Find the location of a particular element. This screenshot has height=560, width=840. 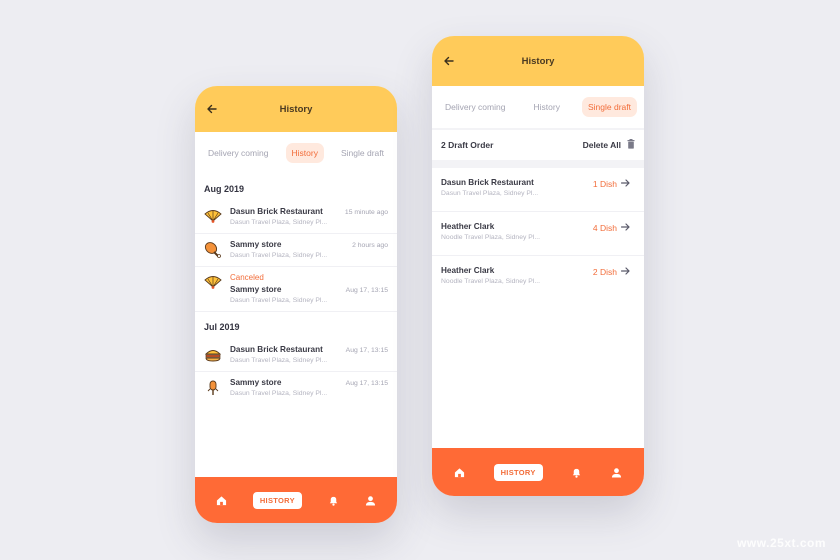

draft-count: 2 Draft Order is located at coordinates (467, 145).